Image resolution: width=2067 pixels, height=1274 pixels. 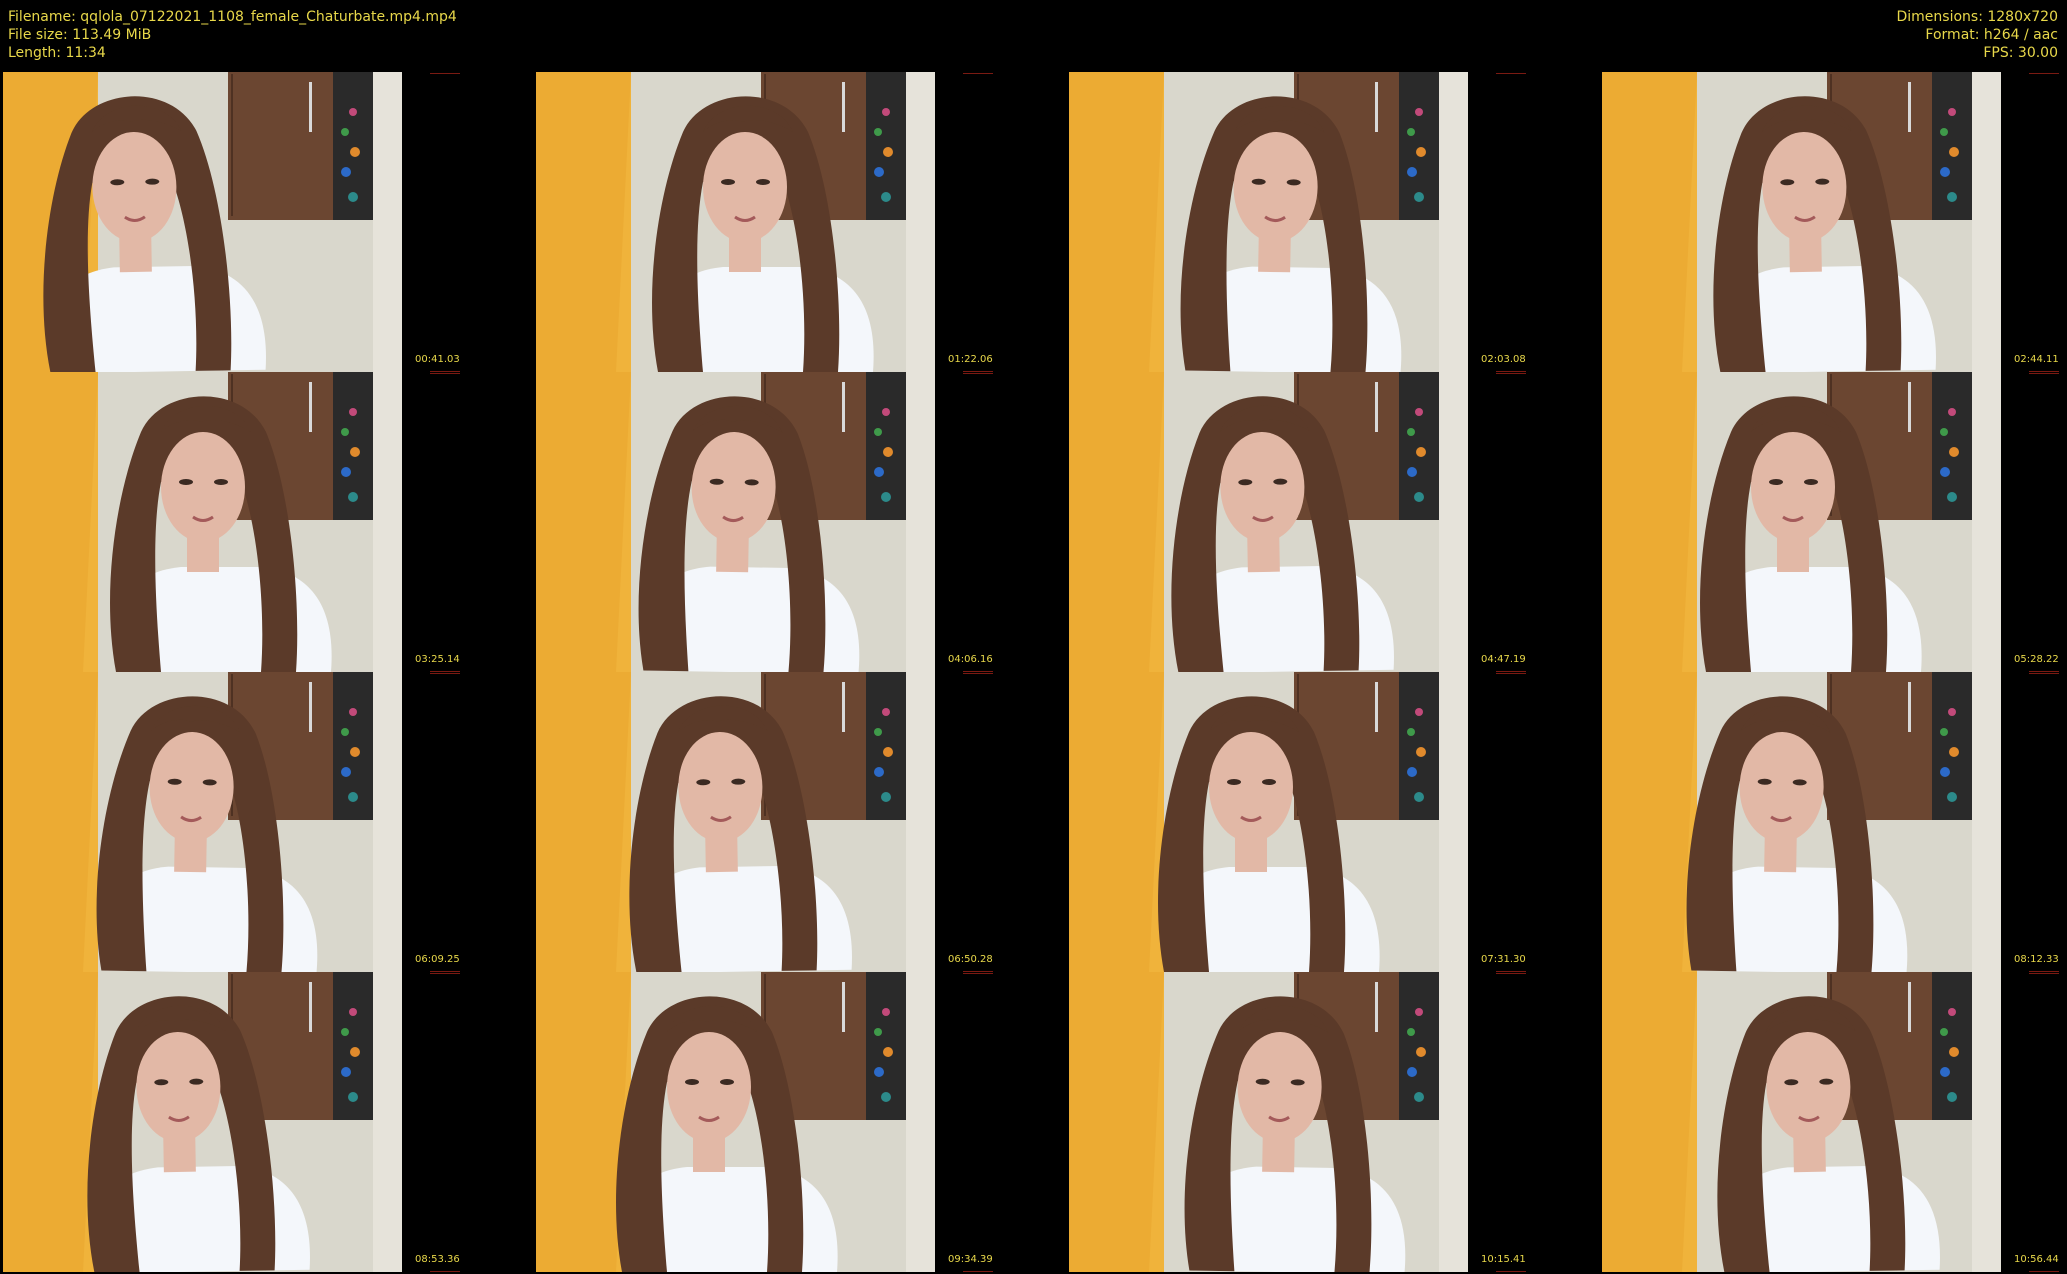 I want to click on thumbnail-tile: 07:31.30, so click(x=1333, y=822).